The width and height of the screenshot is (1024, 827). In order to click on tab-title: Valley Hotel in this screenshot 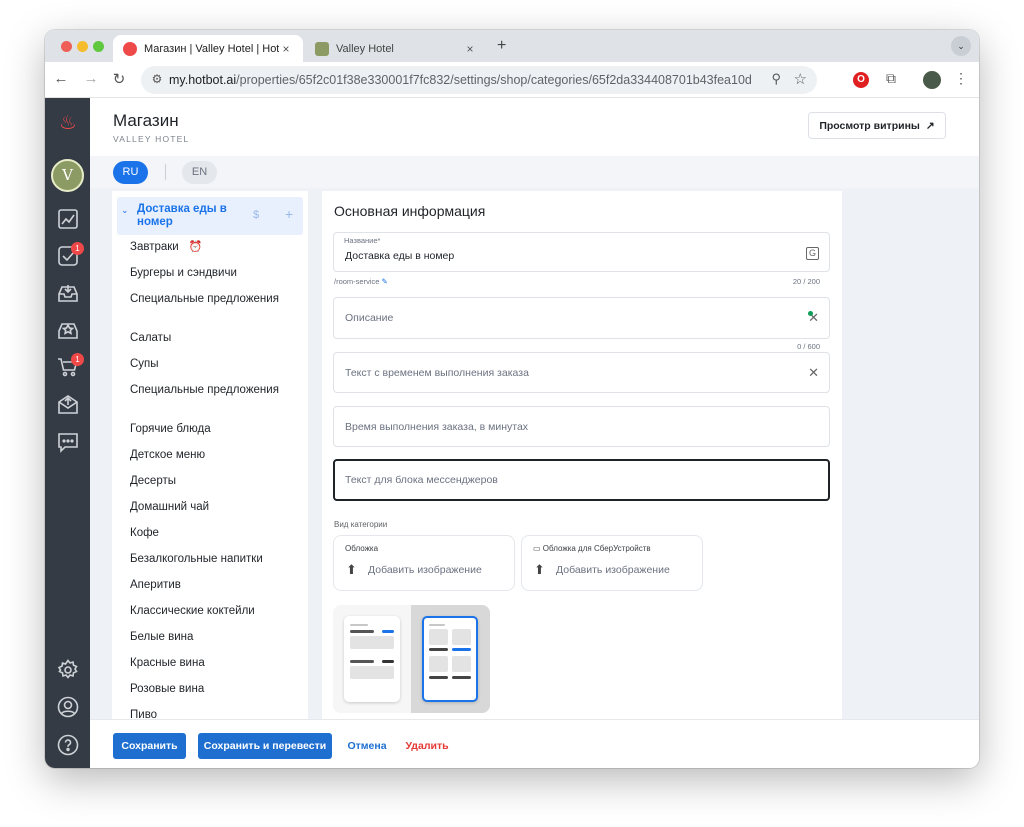, I will do `click(365, 48)`.